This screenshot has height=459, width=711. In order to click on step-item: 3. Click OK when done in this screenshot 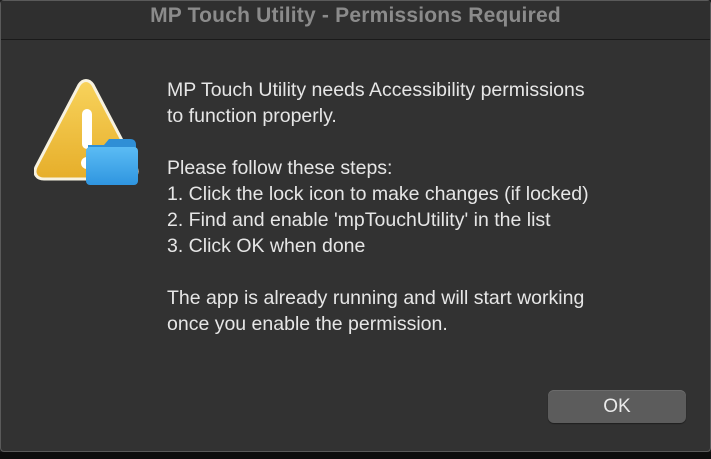, I will do `click(266, 246)`.